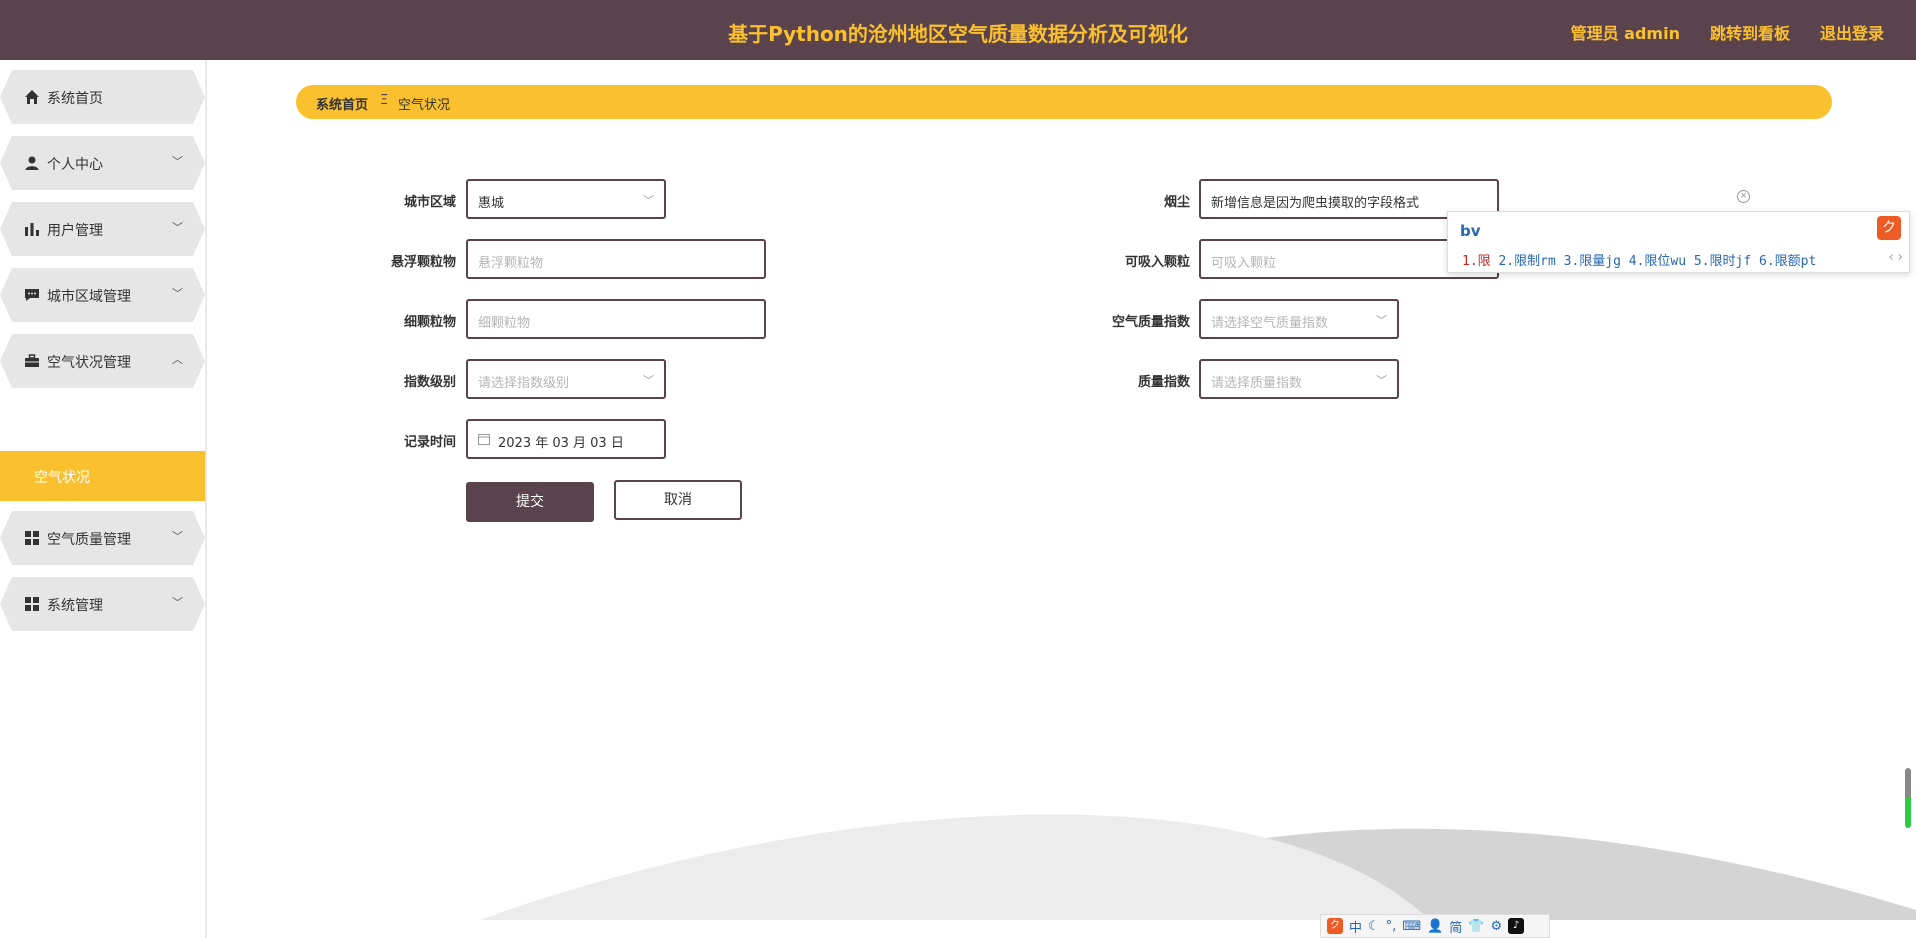 The image size is (1916, 938). I want to click on city-area-label: 城市区域, so click(429, 202).